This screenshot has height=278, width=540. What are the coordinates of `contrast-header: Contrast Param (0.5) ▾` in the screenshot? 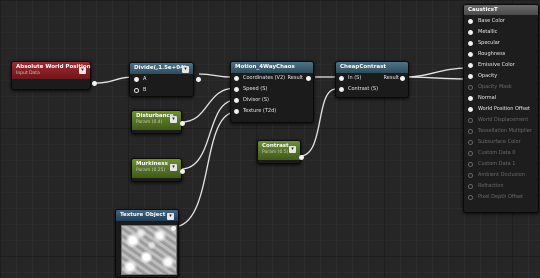 It's located at (279, 150).